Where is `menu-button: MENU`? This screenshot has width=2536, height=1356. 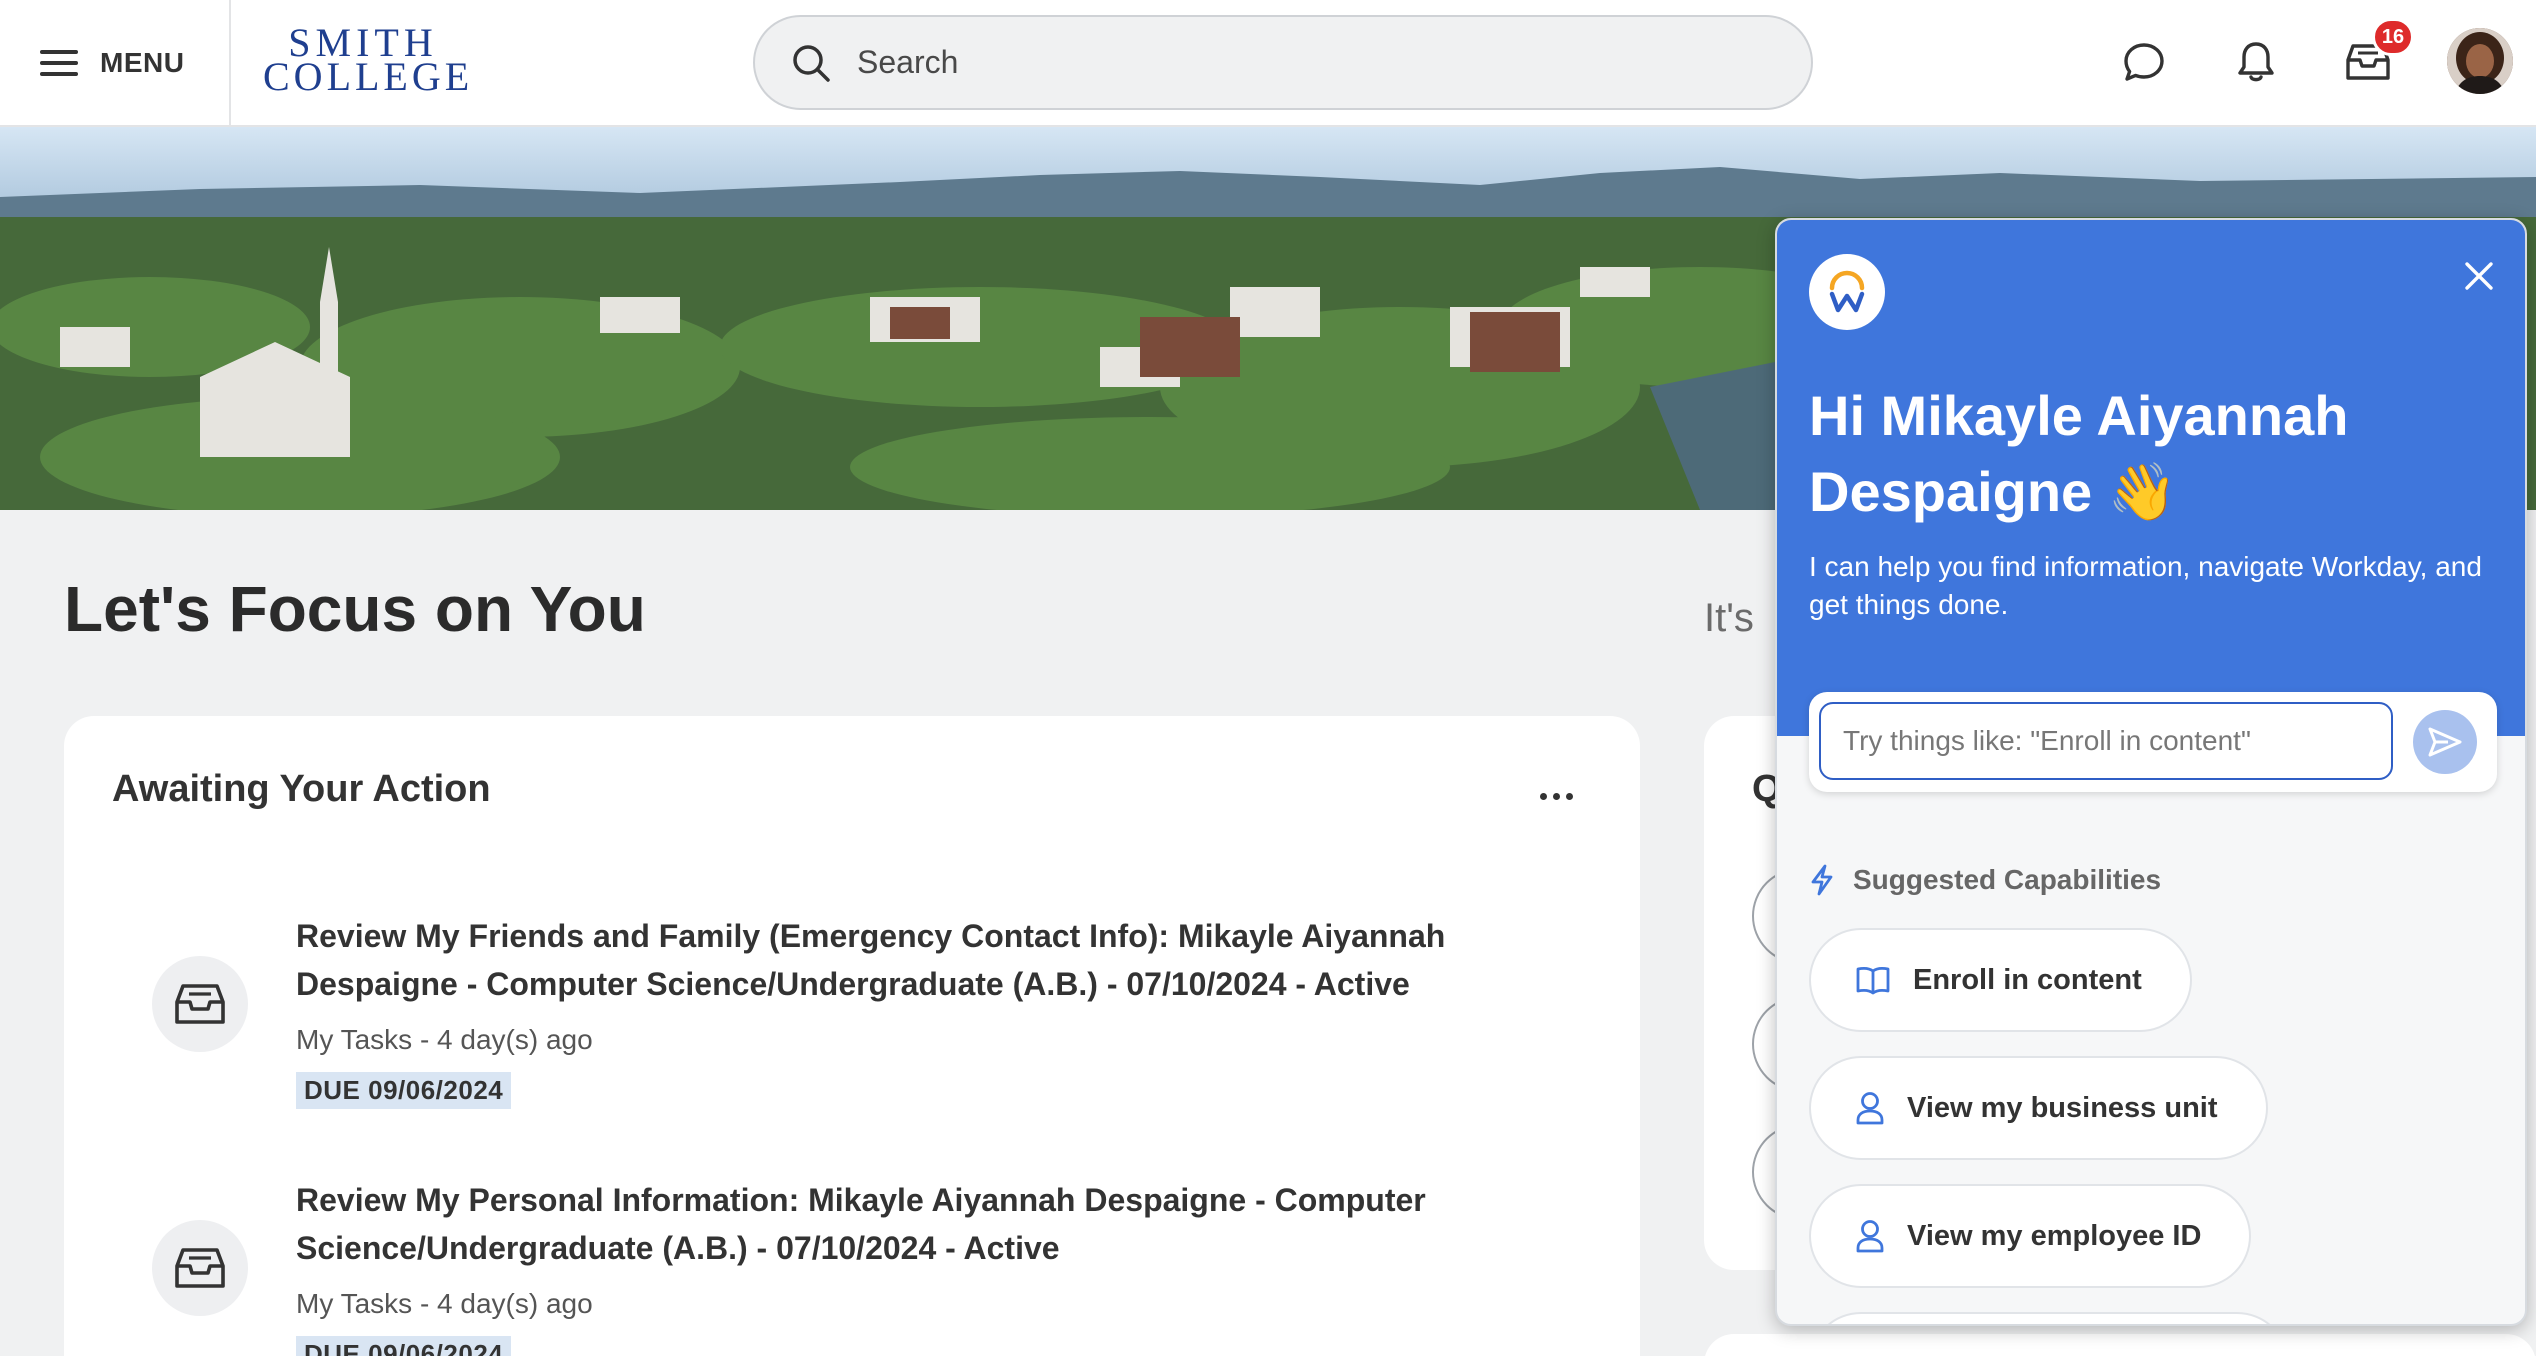 menu-button: MENU is located at coordinates (115, 62).